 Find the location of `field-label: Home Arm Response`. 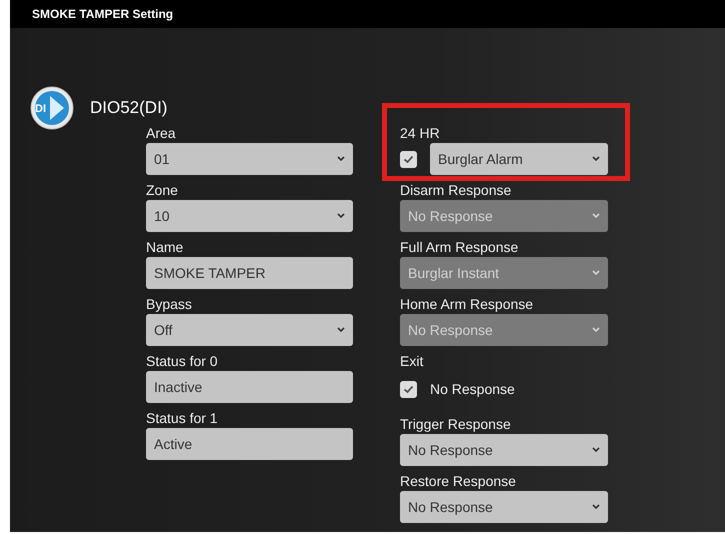

field-label: Home Arm Response is located at coordinates (467, 304).